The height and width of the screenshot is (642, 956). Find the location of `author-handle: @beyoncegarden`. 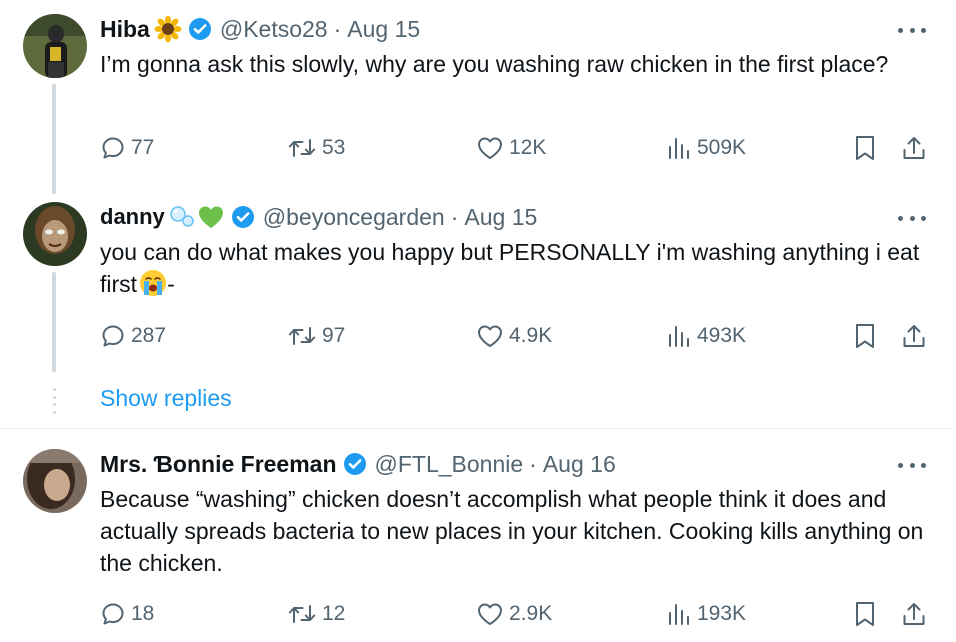

author-handle: @beyoncegarden is located at coordinates (354, 217).